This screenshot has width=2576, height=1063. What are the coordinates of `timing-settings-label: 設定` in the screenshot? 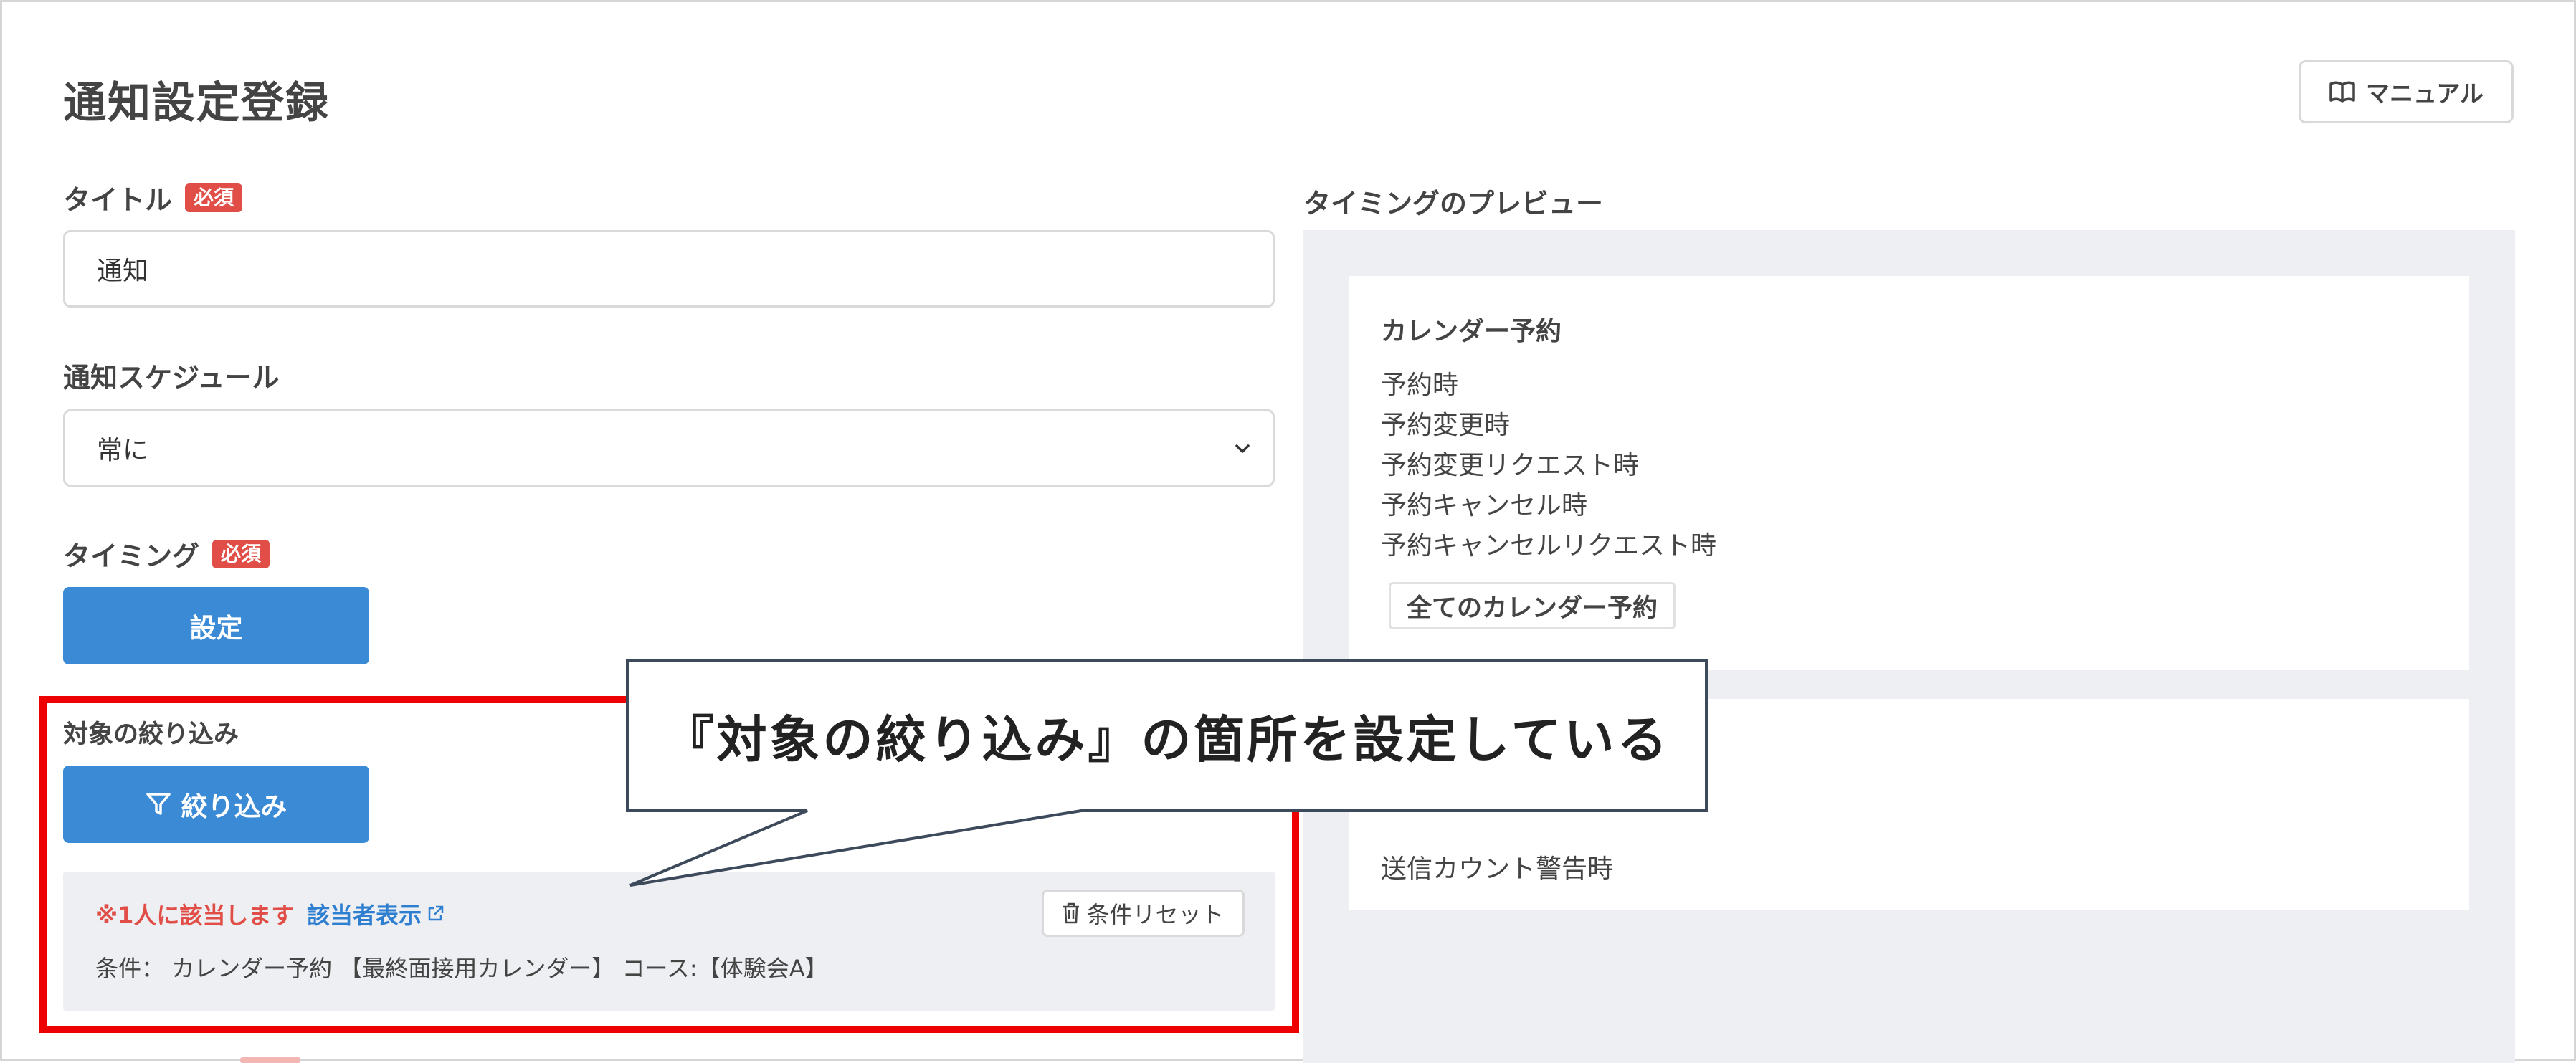 It's located at (216, 628).